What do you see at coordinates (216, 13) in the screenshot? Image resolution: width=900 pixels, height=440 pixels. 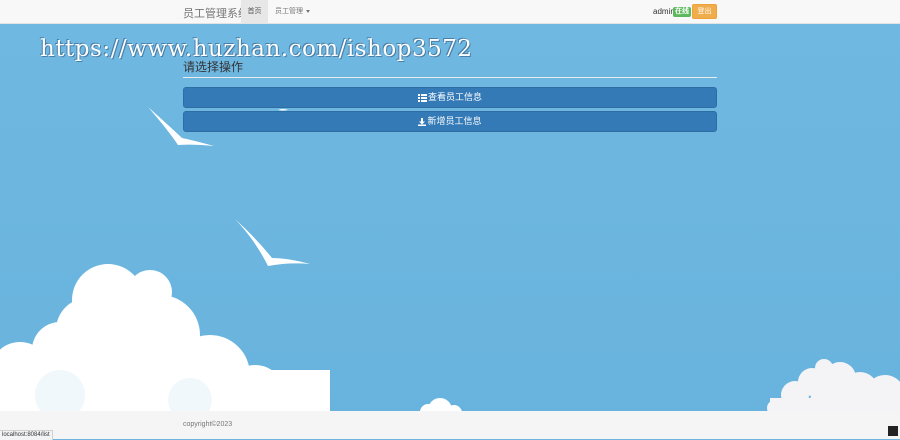 I see `app-brand: 员工管理系统` at bounding box center [216, 13].